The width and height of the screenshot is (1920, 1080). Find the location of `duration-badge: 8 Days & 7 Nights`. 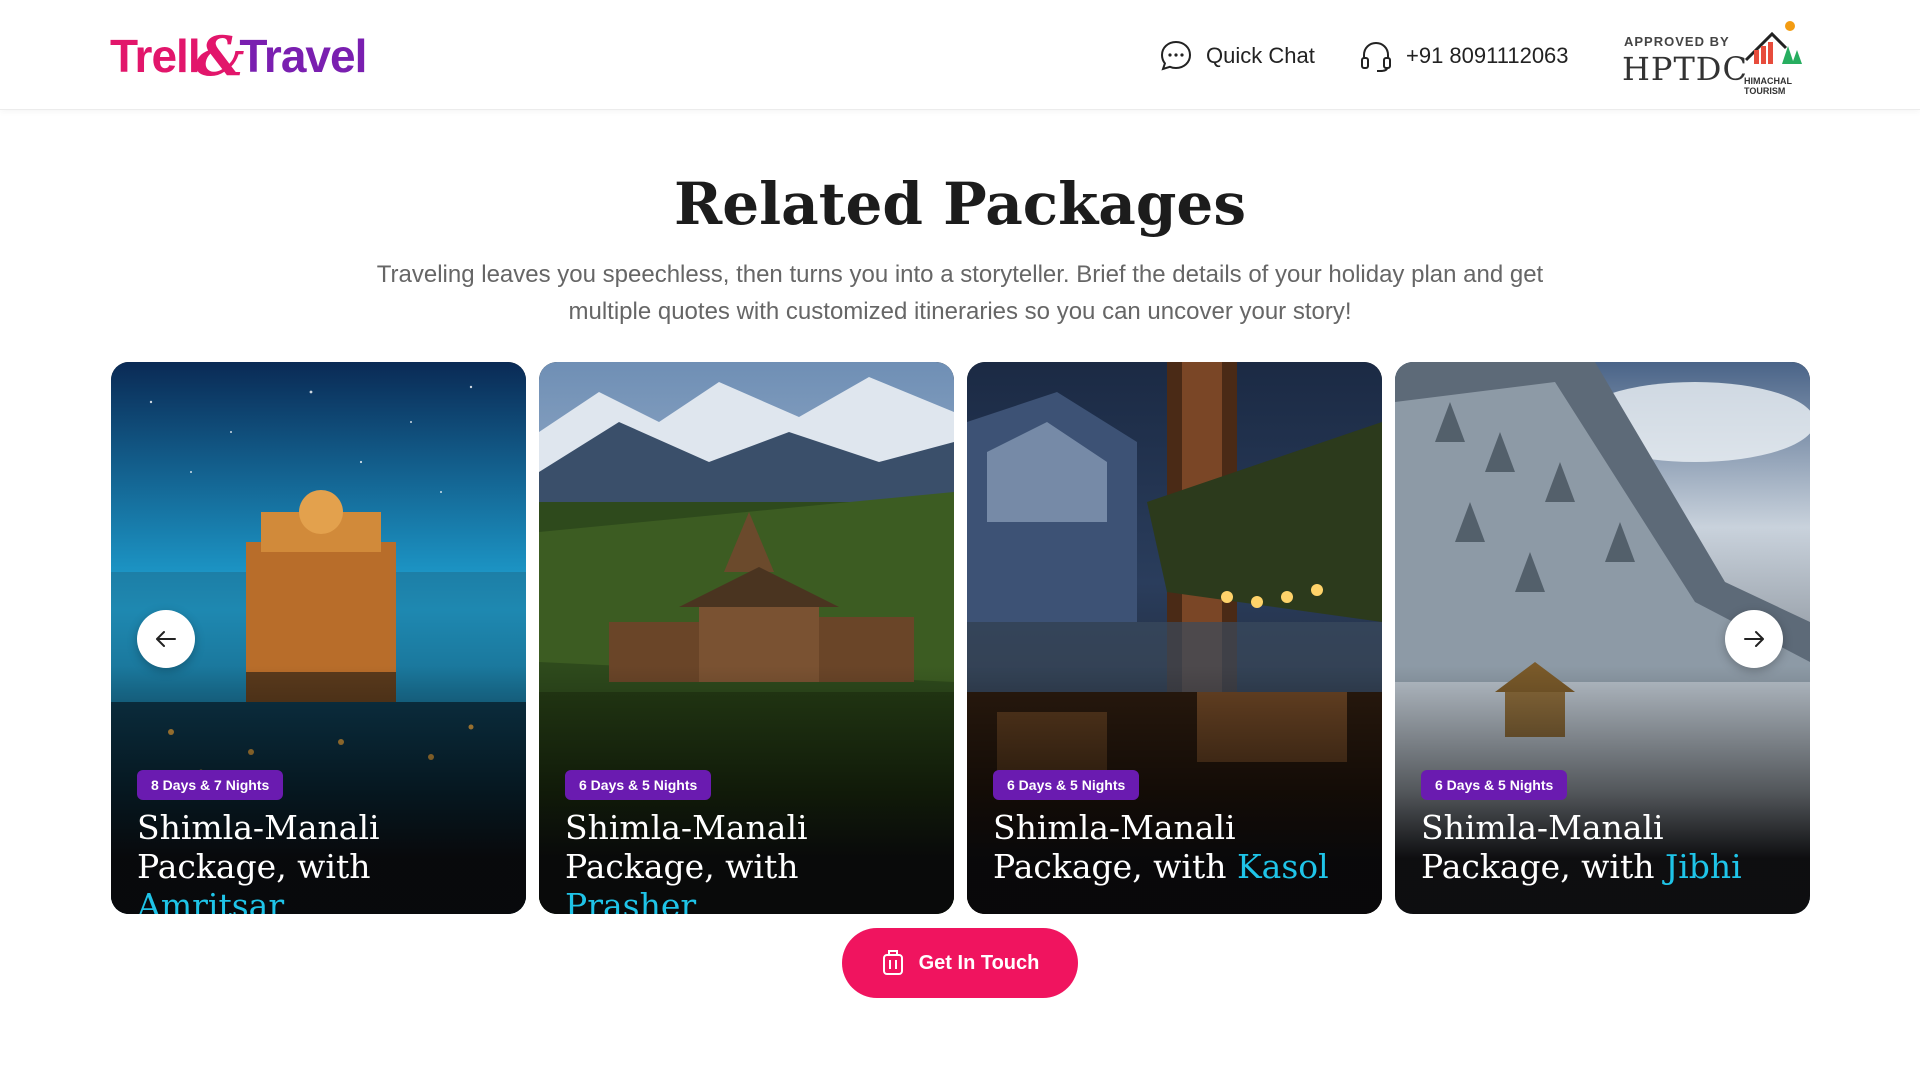

duration-badge: 8 Days & 7 Nights is located at coordinates (210, 785).